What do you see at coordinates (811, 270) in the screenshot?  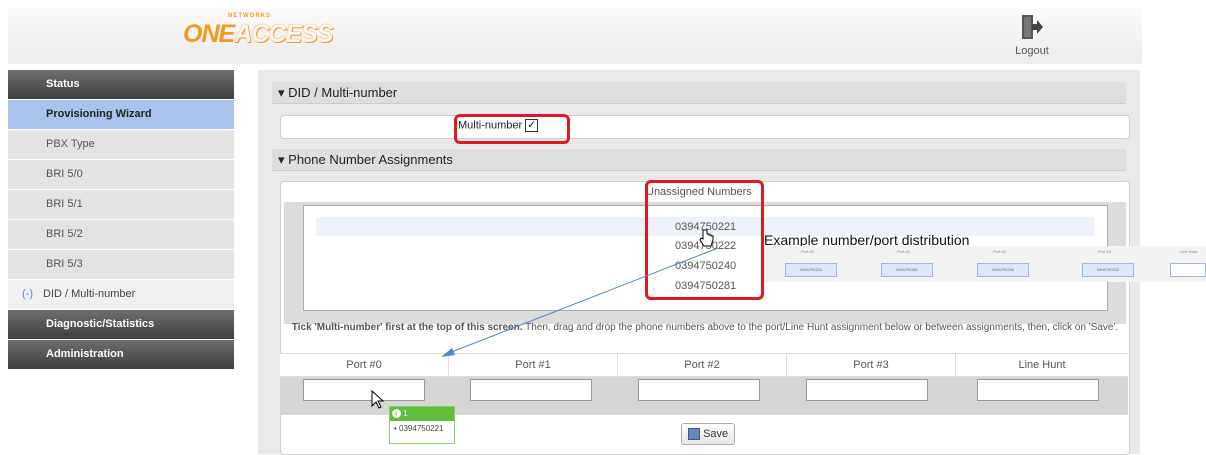 I see `example-cell: 0394750221` at bounding box center [811, 270].